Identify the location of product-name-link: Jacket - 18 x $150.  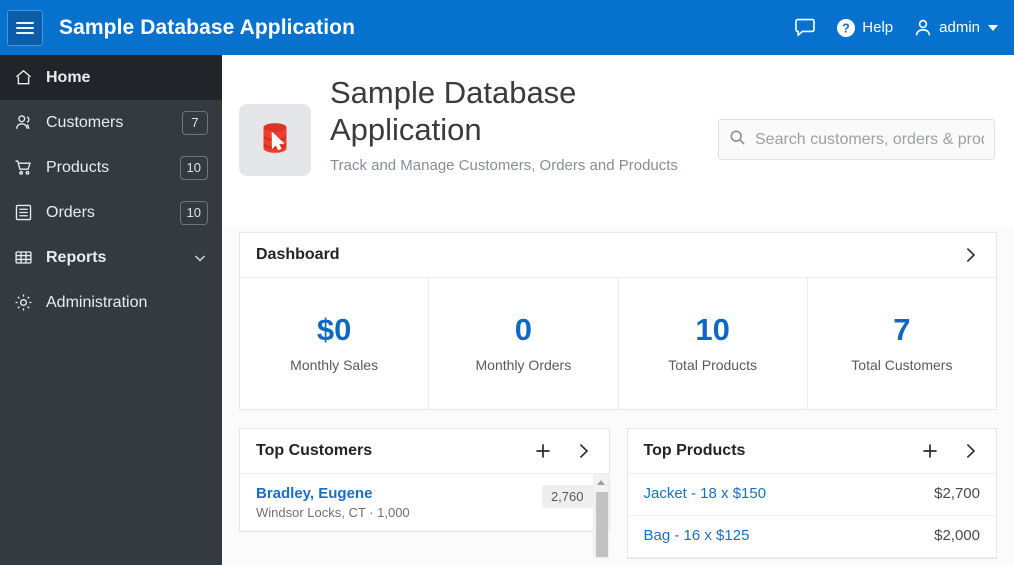
(705, 493).